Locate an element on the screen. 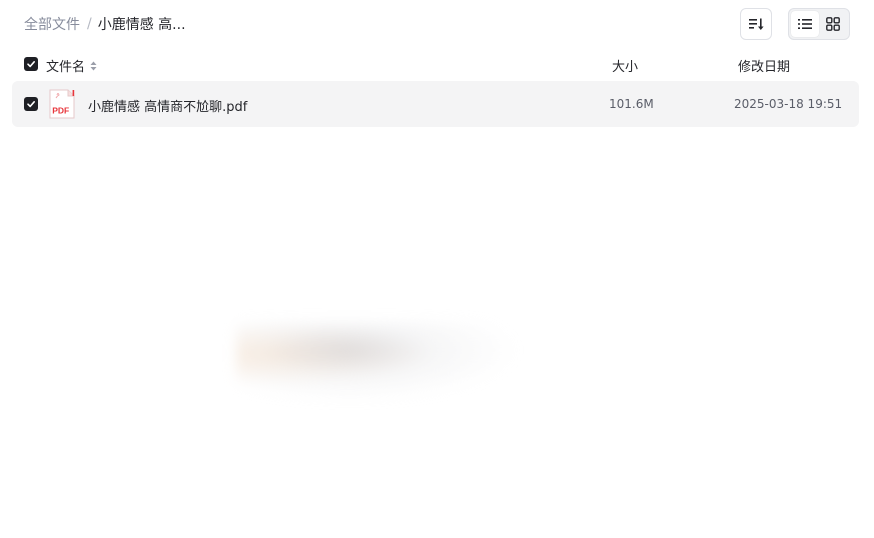 This screenshot has width=874, height=538. grid-view-button is located at coordinates (833, 24).